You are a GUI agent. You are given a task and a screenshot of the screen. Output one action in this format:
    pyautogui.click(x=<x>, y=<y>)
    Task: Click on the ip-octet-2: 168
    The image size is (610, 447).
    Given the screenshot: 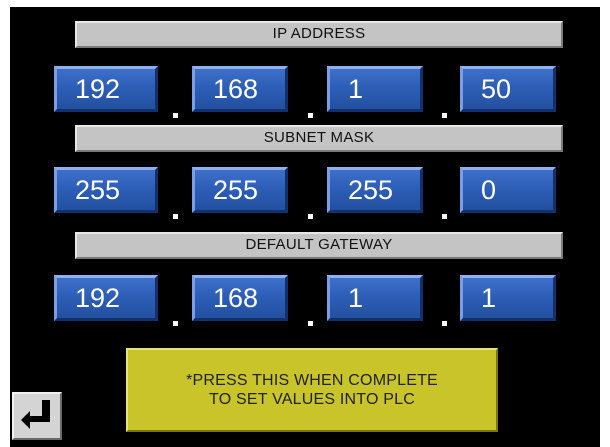 What is the action you would take?
    pyautogui.click(x=240, y=89)
    